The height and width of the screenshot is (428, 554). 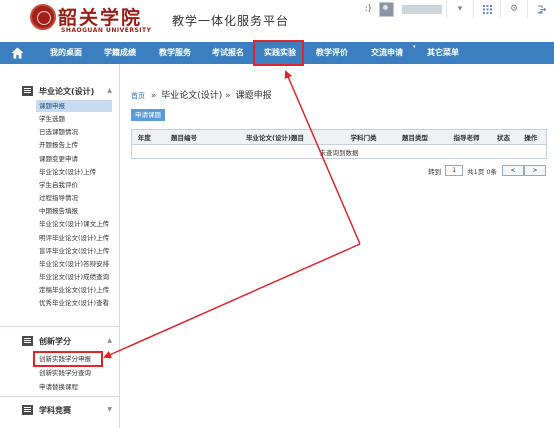 I want to click on nav-item-teaching-evaluation: 教学评价, so click(x=332, y=53).